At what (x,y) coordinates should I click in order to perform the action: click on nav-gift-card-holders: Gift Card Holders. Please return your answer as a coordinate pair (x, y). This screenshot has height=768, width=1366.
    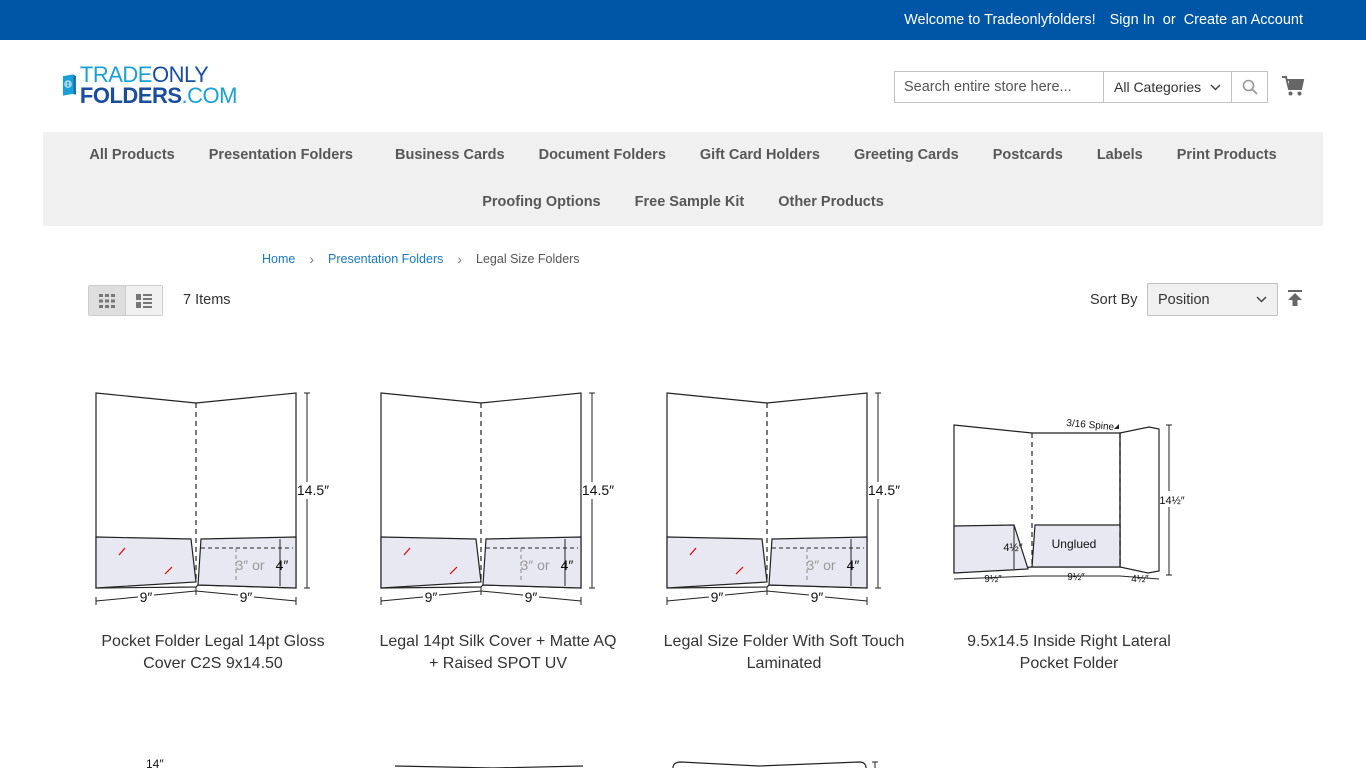
    Looking at the image, I should click on (760, 155).